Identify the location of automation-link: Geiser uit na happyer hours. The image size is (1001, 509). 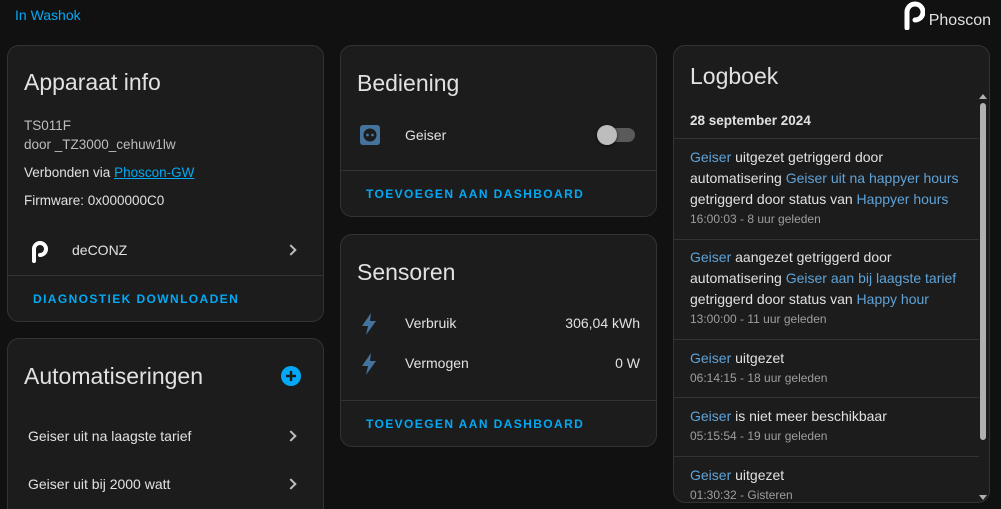
(872, 178).